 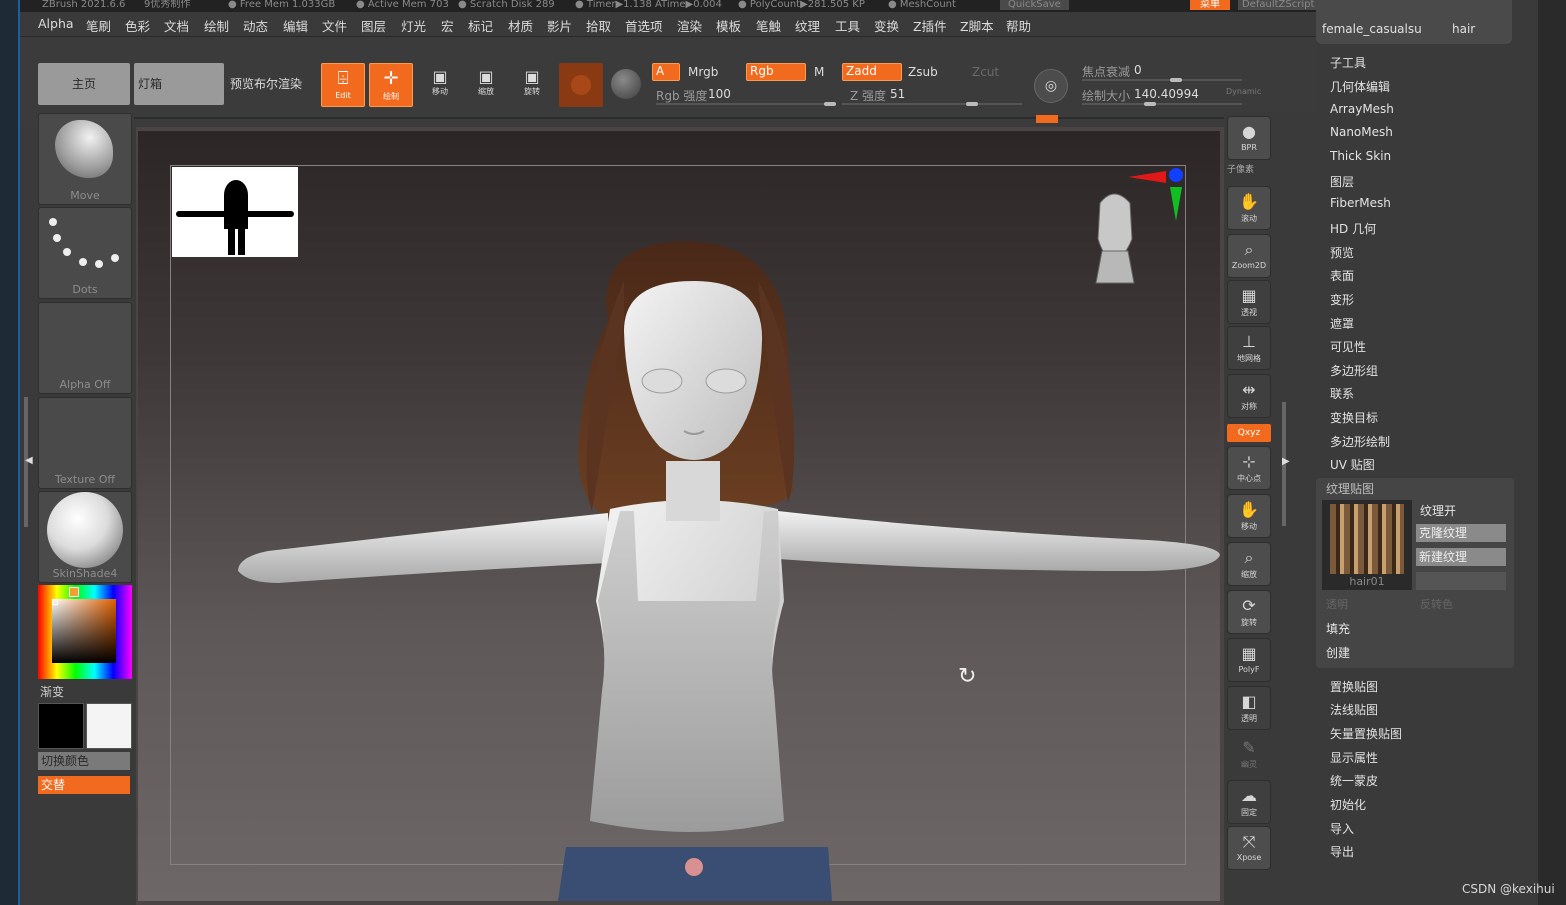 What do you see at coordinates (1249, 433) in the screenshot?
I see `local-xyz-button: Qxyz` at bounding box center [1249, 433].